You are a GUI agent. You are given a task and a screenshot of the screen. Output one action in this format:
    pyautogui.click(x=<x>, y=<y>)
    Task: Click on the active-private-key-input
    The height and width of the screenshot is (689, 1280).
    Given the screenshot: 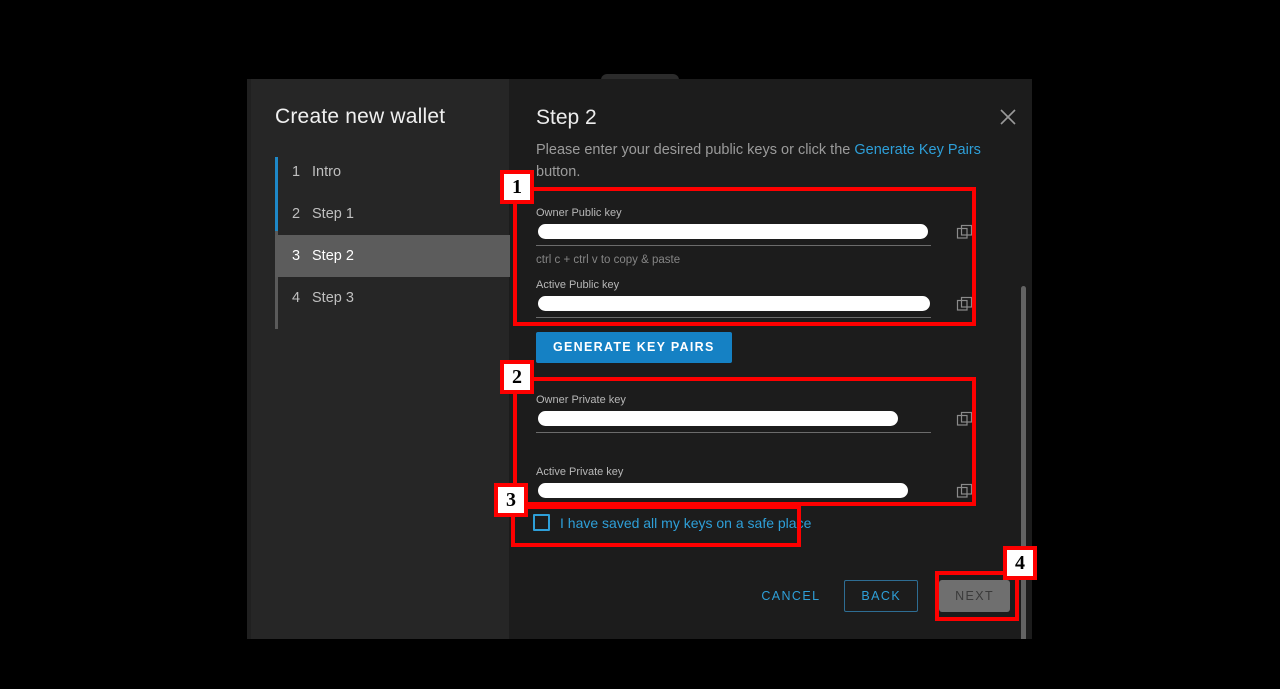 What is the action you would take?
    pyautogui.click(x=723, y=490)
    